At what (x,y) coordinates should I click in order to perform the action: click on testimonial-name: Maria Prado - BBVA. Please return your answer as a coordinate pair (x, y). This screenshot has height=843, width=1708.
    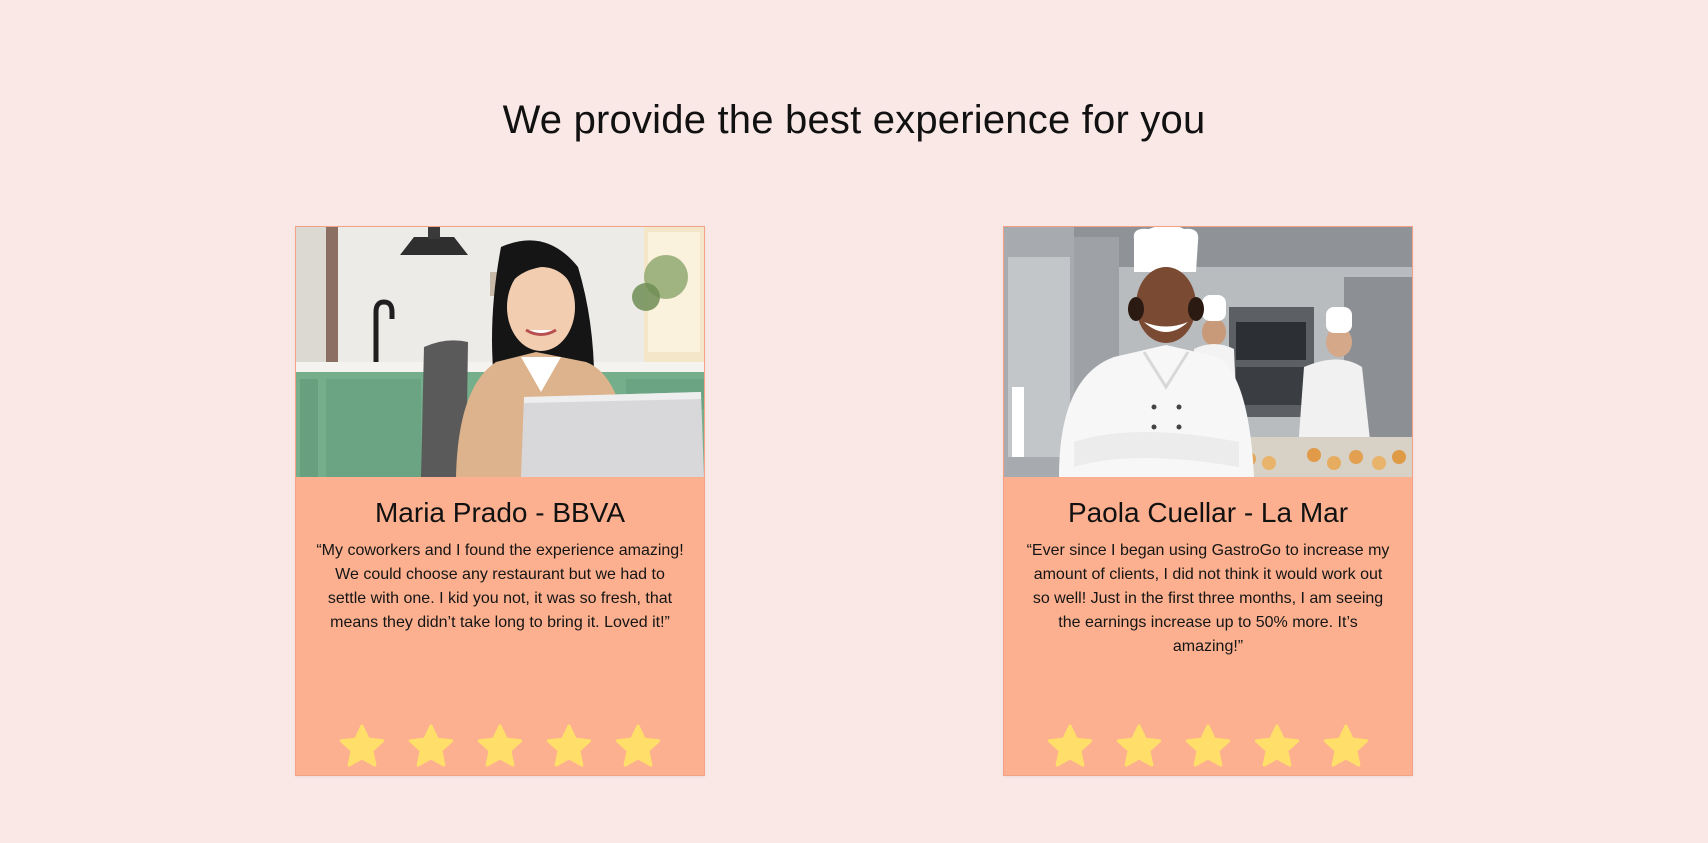
    Looking at the image, I should click on (500, 512).